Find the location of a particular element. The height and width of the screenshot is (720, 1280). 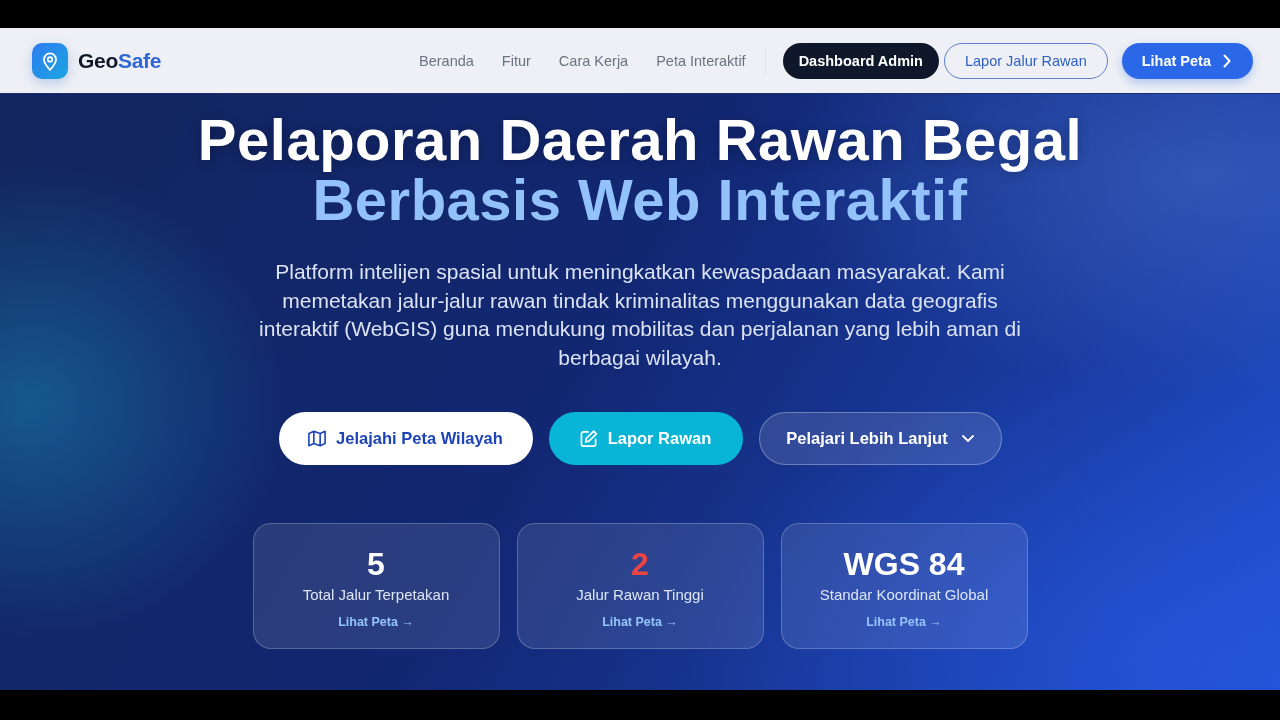

edit-icon is located at coordinates (588, 438).